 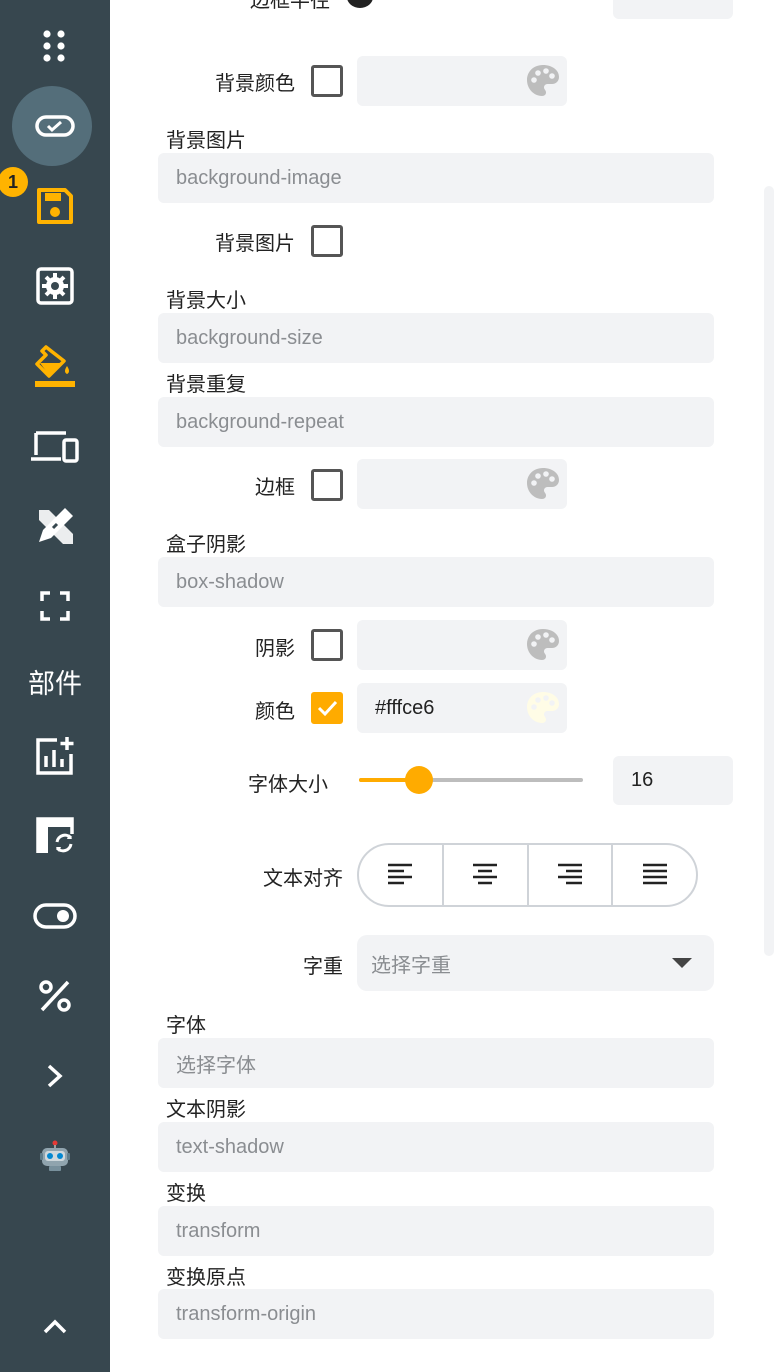 What do you see at coordinates (275, 487) in the screenshot?
I see `border-label: 边框` at bounding box center [275, 487].